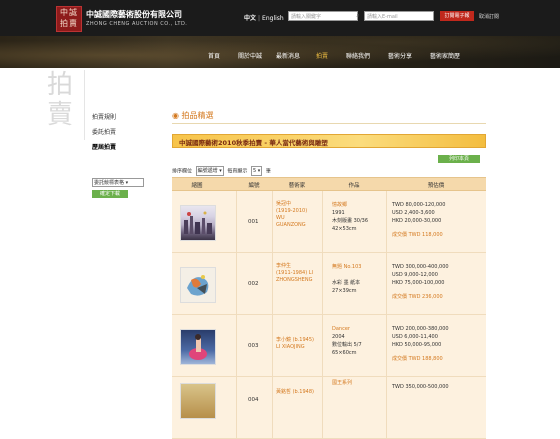  I want to click on work-title: 國王系列, so click(342, 383).